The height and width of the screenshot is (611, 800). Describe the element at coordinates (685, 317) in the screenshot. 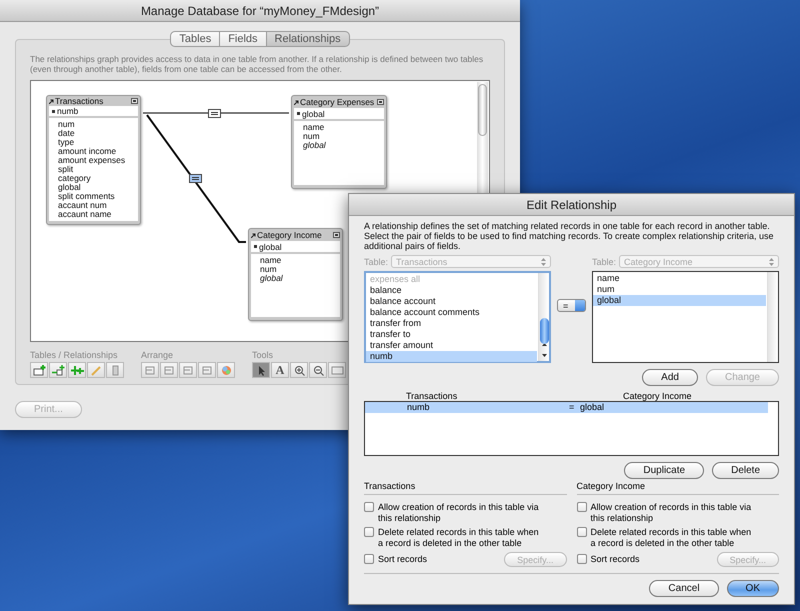

I see `field-list: name num global` at that location.